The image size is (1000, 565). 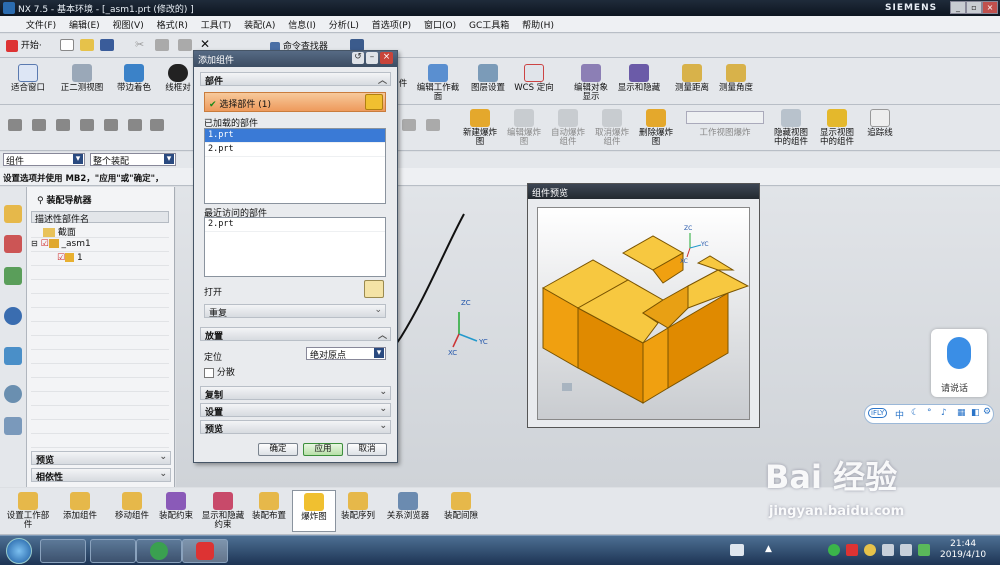 I want to click on type-filter-select: 组件 ▾, so click(x=44, y=160).